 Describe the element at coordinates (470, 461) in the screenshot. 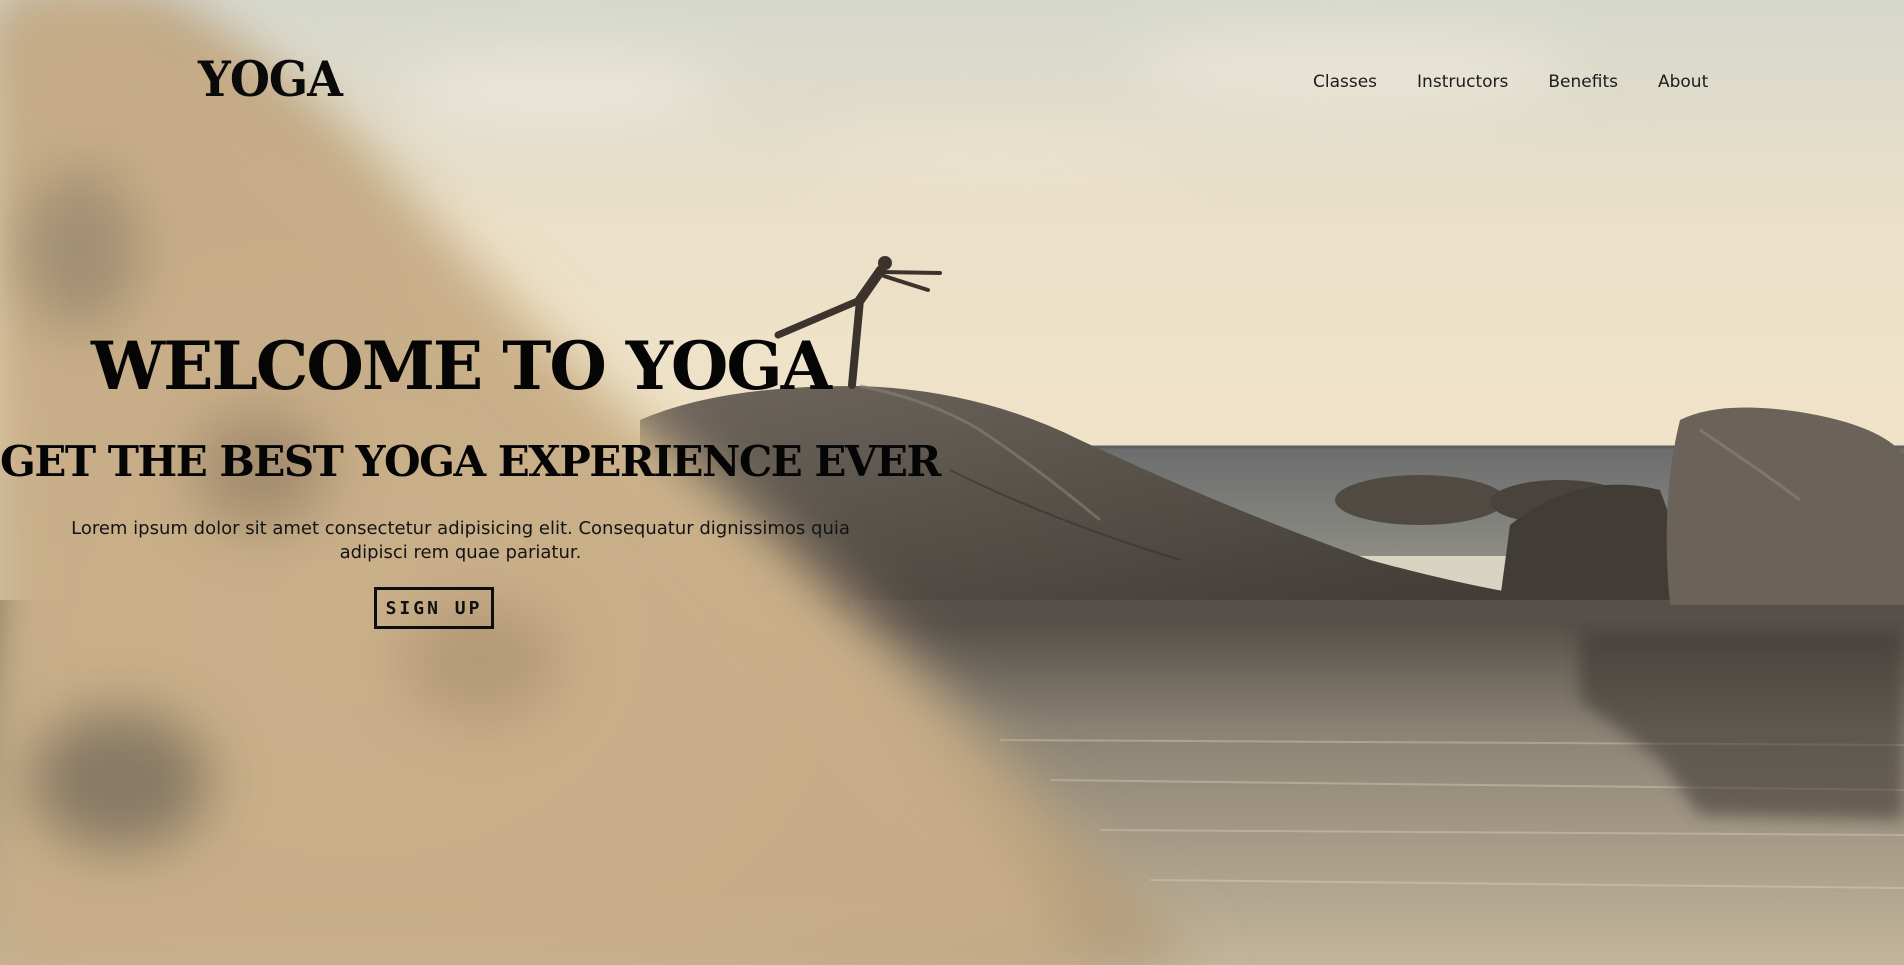

I see `hero-subtitle: GET THE BEST YOGA EXPERIENCE EVER` at that location.